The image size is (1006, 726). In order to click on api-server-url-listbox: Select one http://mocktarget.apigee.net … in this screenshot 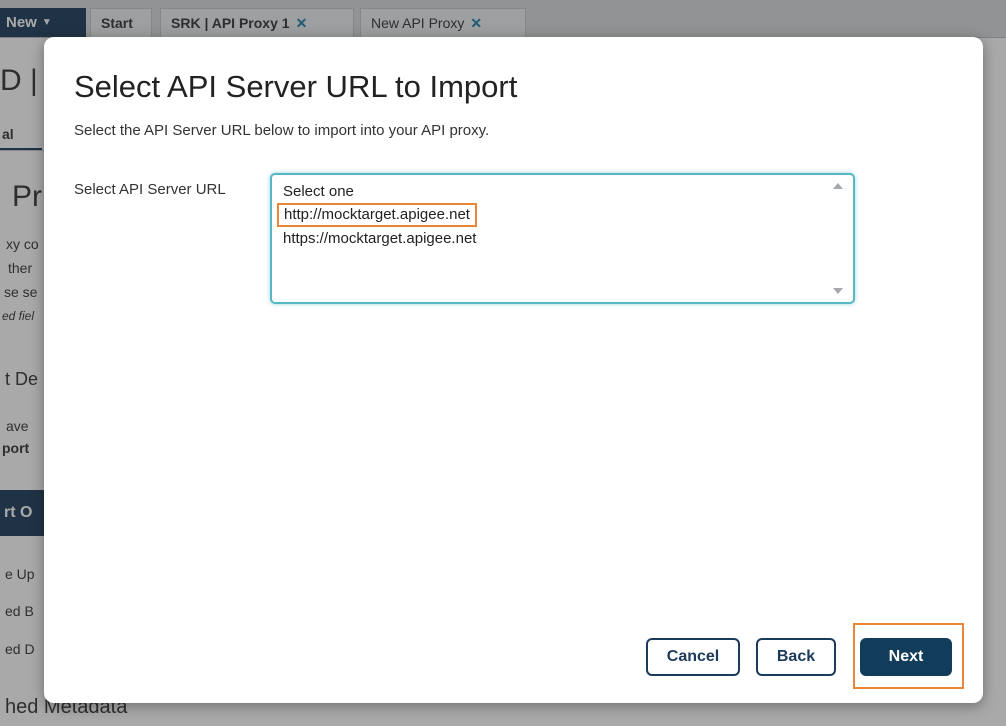, I will do `click(562, 238)`.